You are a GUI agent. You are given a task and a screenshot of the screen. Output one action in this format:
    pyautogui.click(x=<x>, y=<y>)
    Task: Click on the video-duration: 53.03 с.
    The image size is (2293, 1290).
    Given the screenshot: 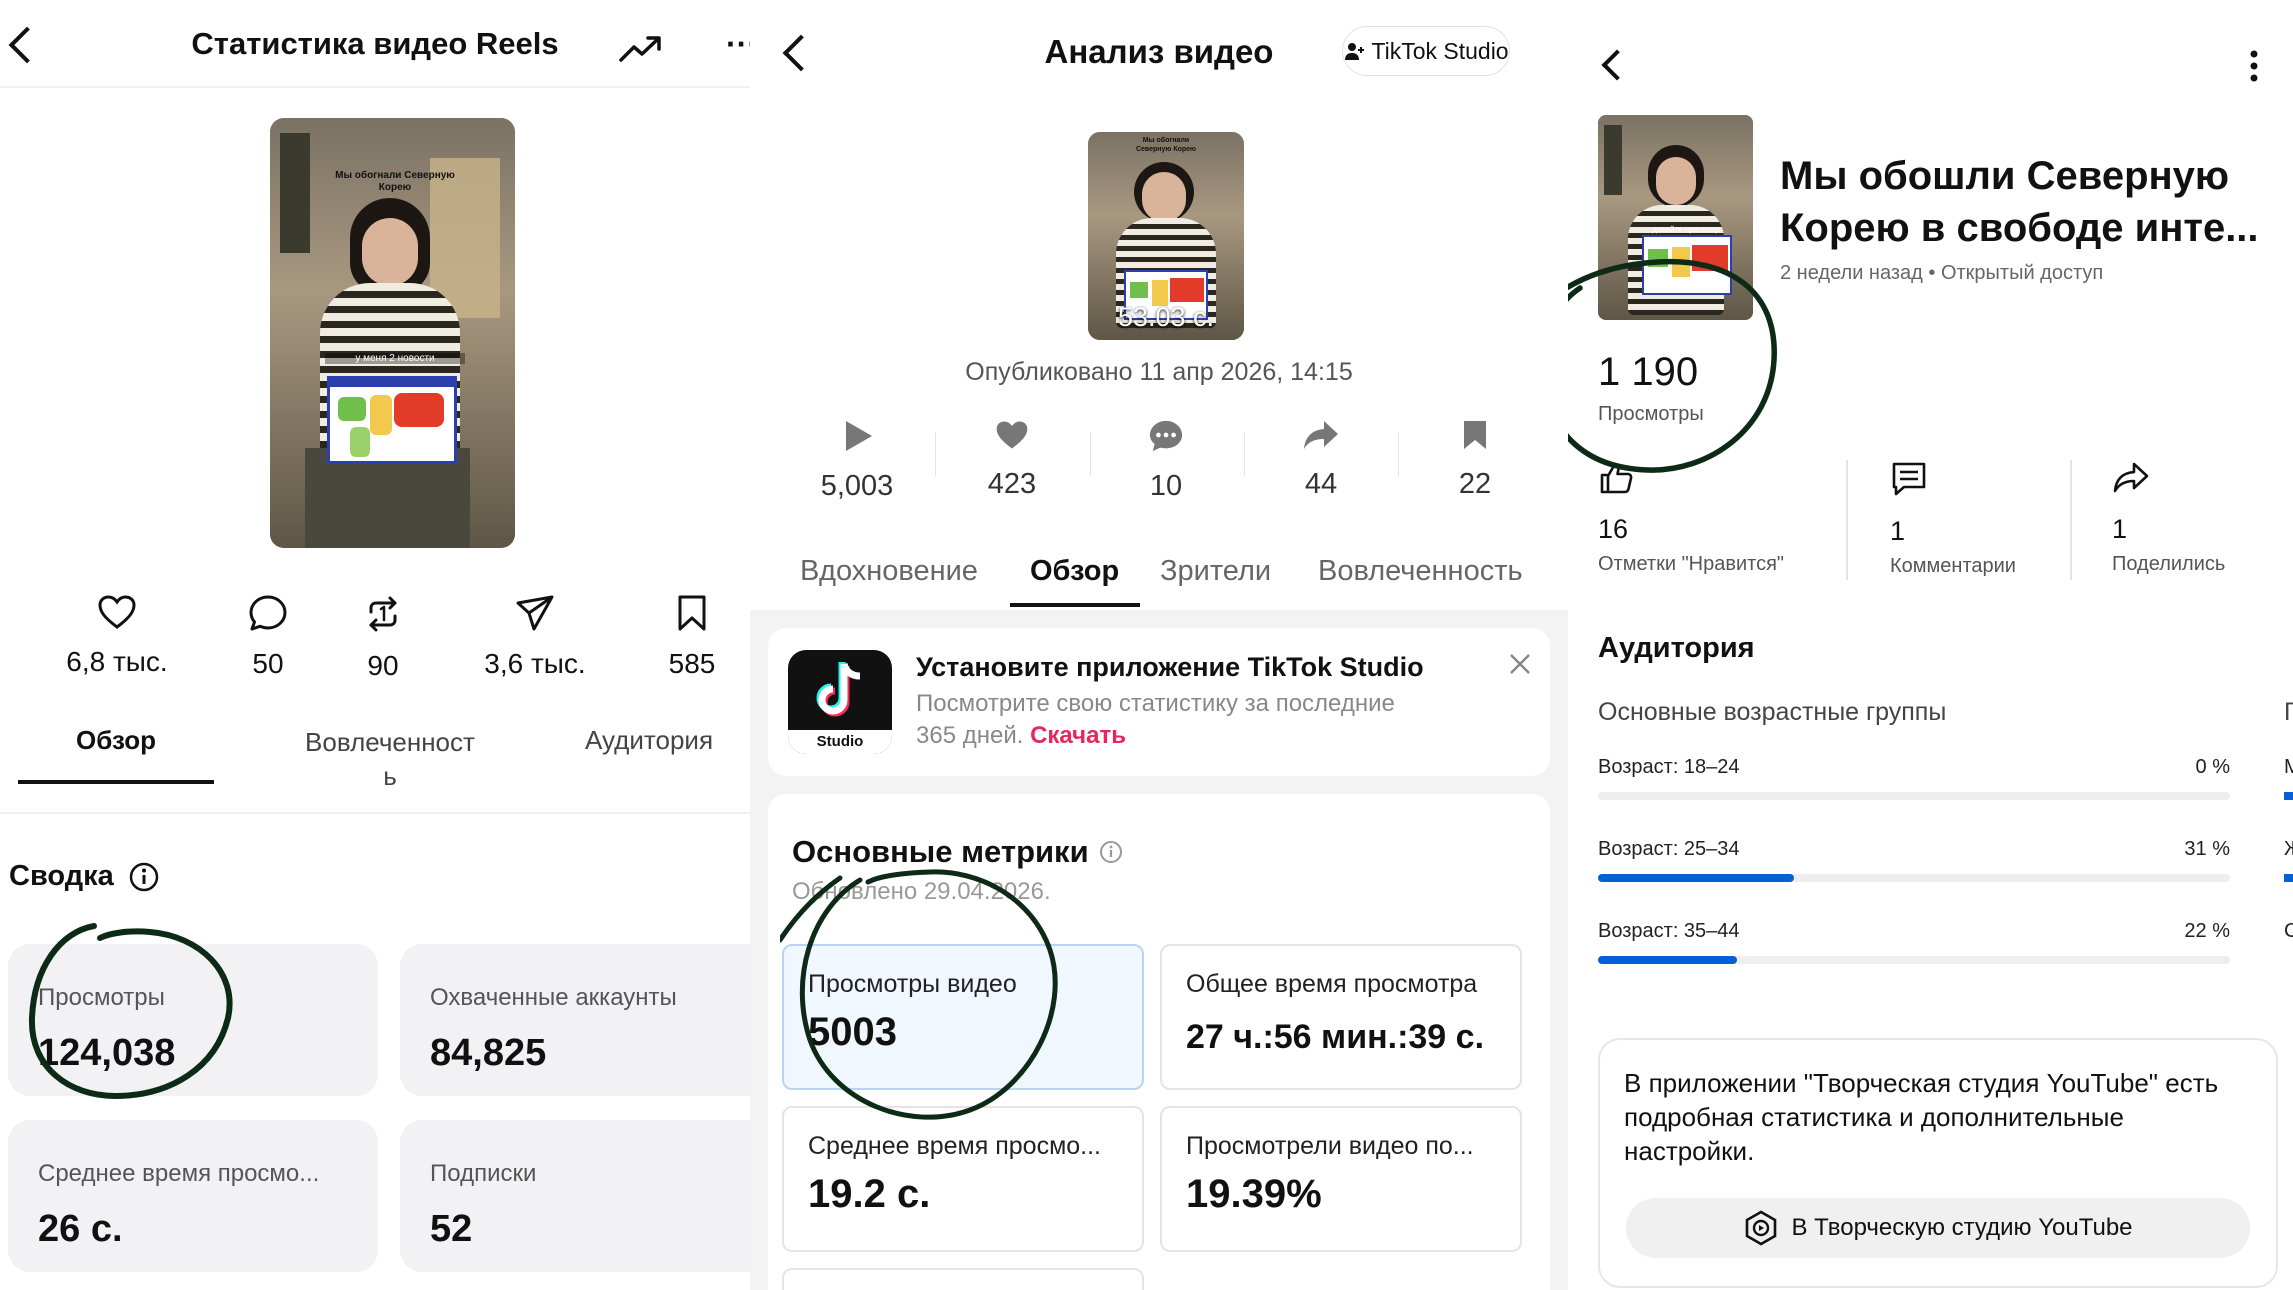 What is the action you would take?
    pyautogui.click(x=1166, y=317)
    